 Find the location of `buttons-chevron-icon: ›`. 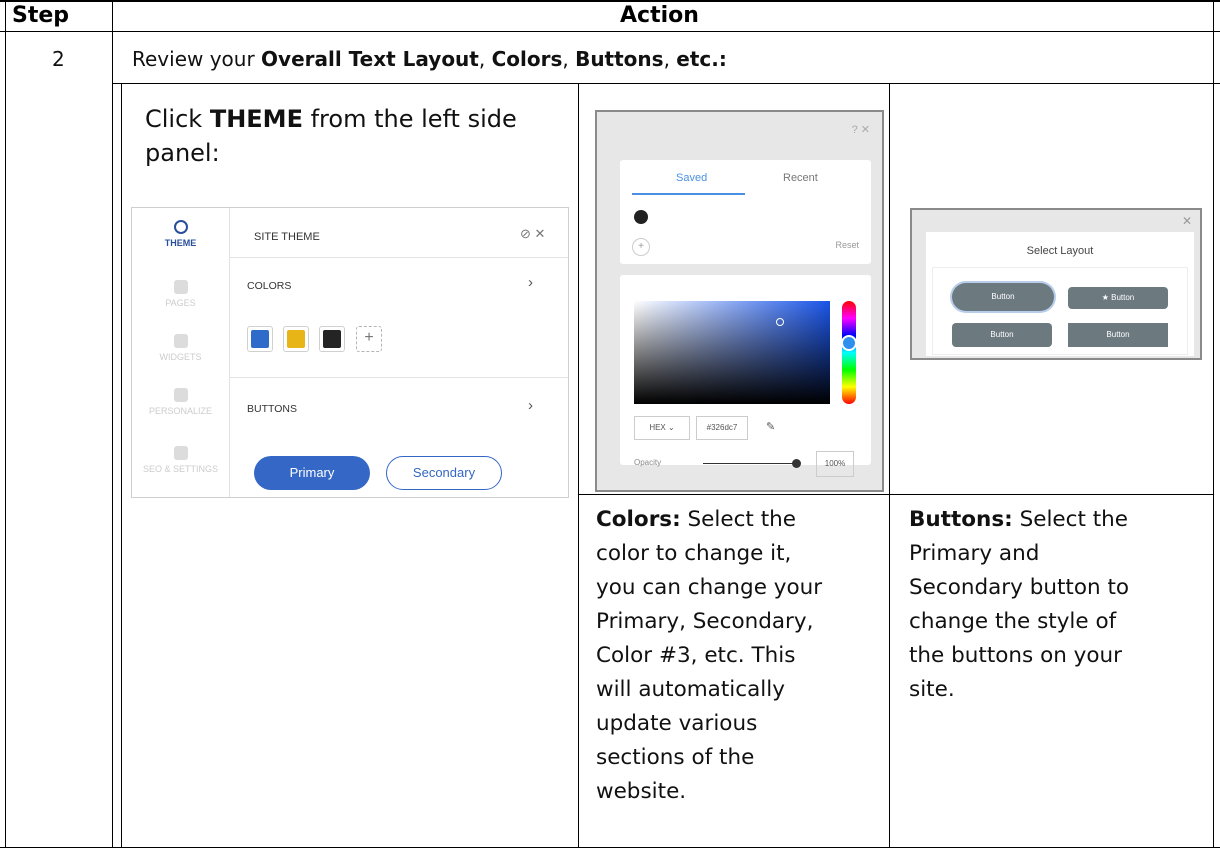

buttons-chevron-icon: › is located at coordinates (530, 405).